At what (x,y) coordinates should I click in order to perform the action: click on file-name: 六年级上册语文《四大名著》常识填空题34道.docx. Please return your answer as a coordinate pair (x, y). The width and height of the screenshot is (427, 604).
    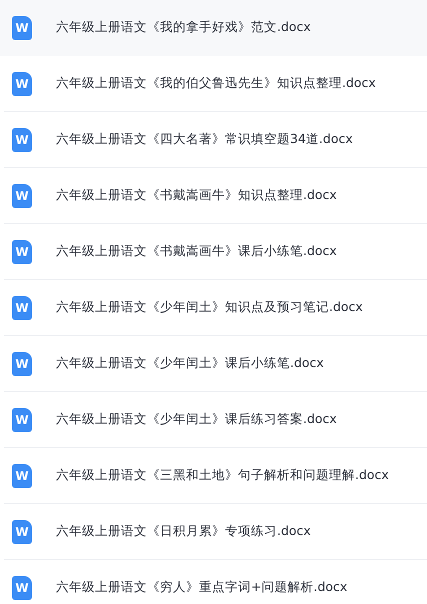
    Looking at the image, I should click on (204, 139).